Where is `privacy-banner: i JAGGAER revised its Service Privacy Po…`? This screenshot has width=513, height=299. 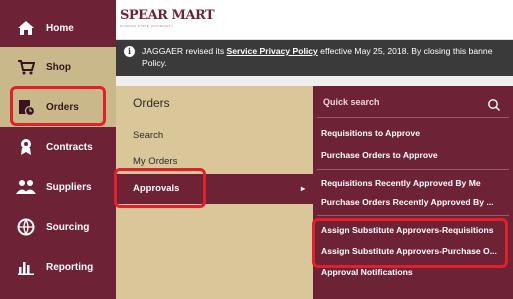
privacy-banner: i JAGGAER revised its Service Privacy Po… is located at coordinates (314, 58).